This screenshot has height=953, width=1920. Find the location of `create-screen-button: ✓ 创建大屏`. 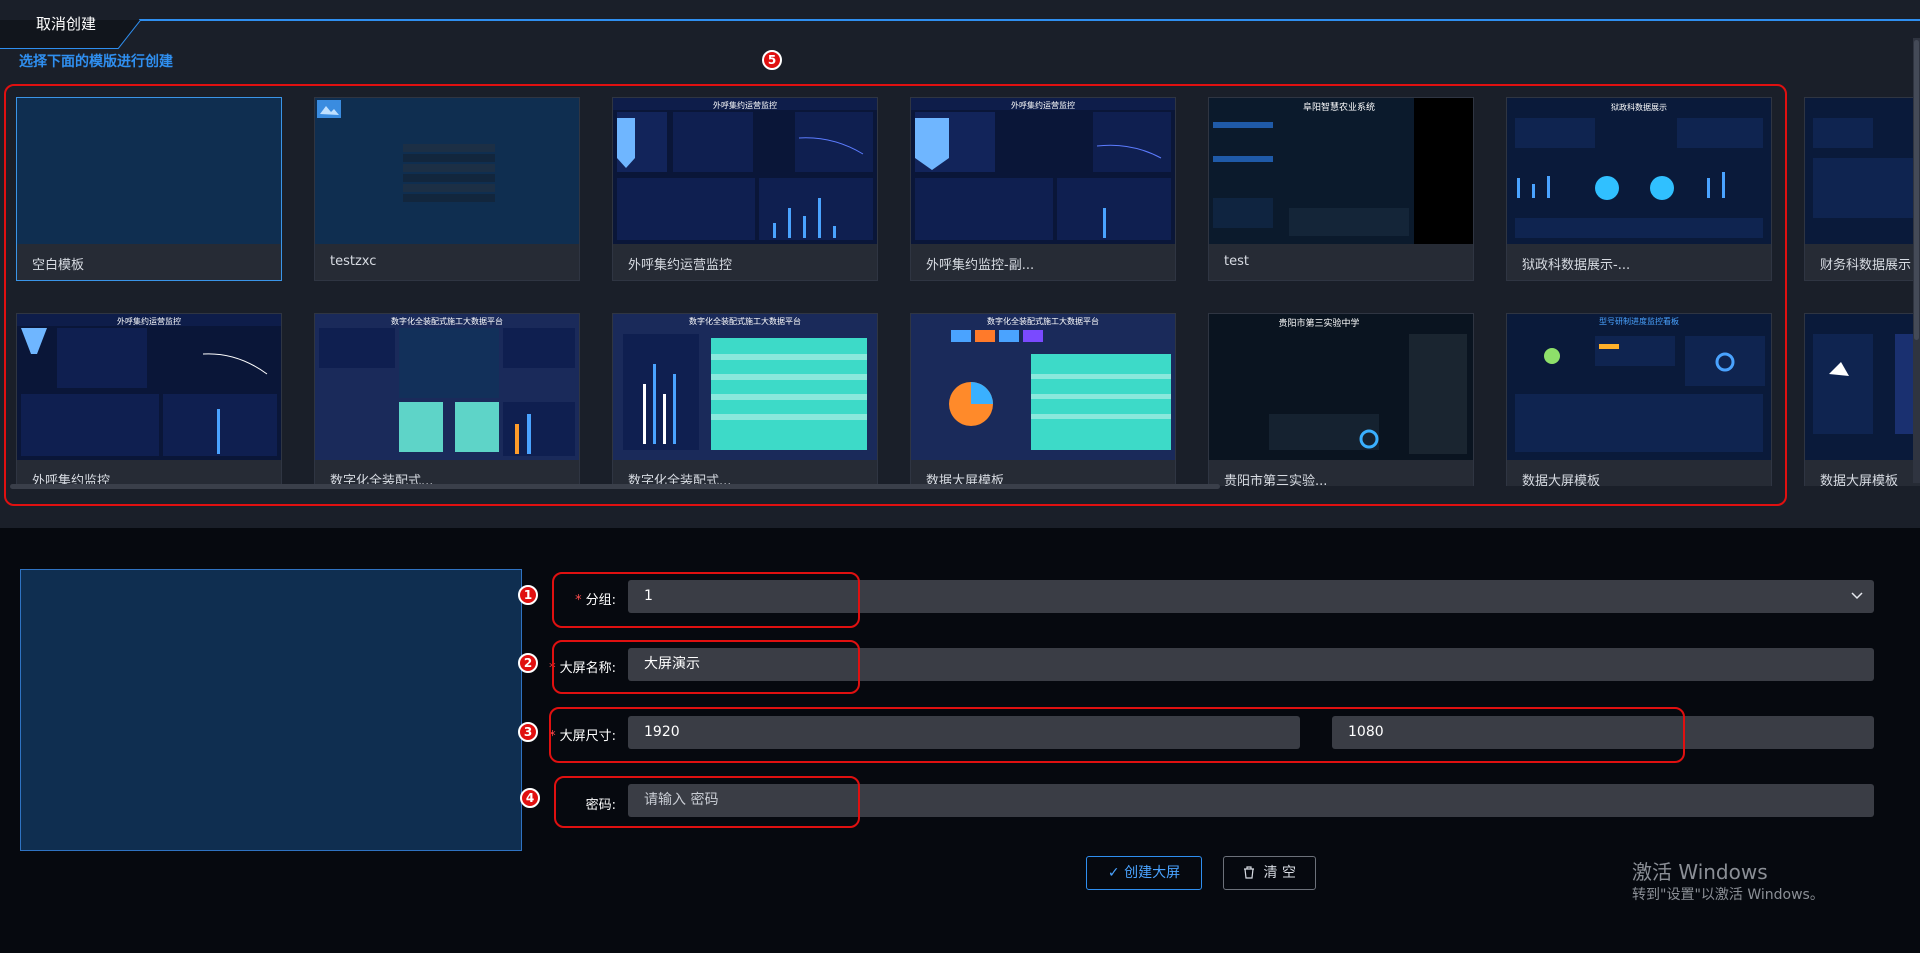

create-screen-button: ✓ 创建大屏 is located at coordinates (1144, 873).